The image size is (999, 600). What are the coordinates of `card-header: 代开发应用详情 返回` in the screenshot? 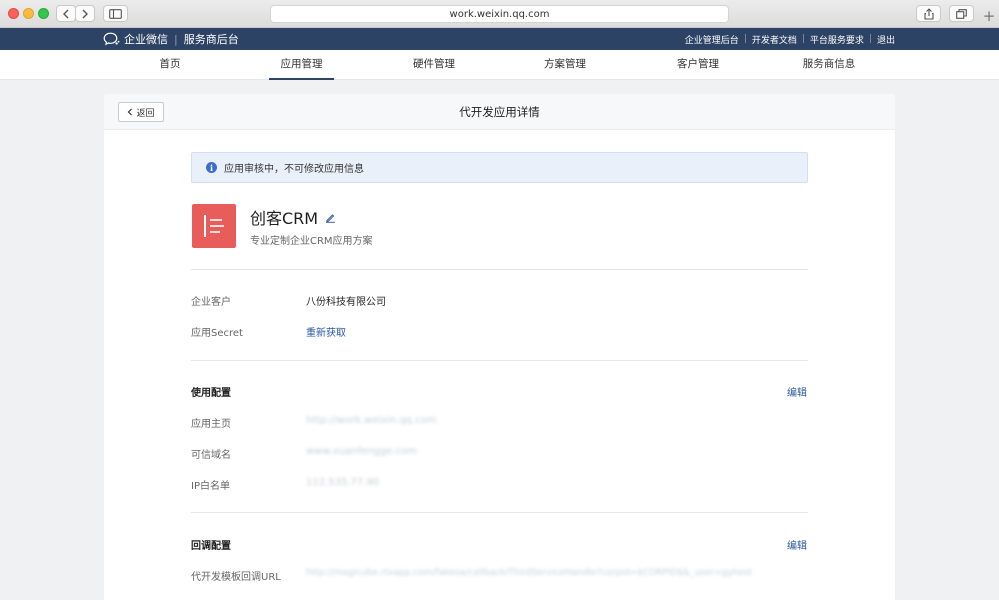 It's located at (499, 112).